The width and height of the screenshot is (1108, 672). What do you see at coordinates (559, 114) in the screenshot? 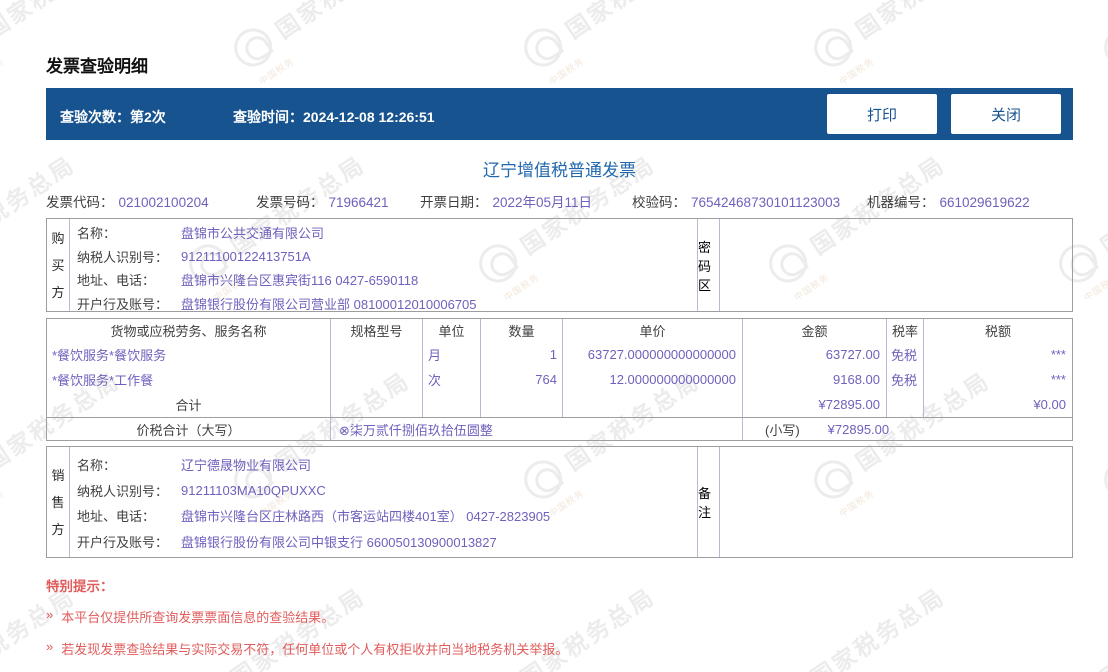
I see `query-bar: 查验次数：第2次 查验时间：2024-12-08 12:26:51 打印 关闭` at bounding box center [559, 114].